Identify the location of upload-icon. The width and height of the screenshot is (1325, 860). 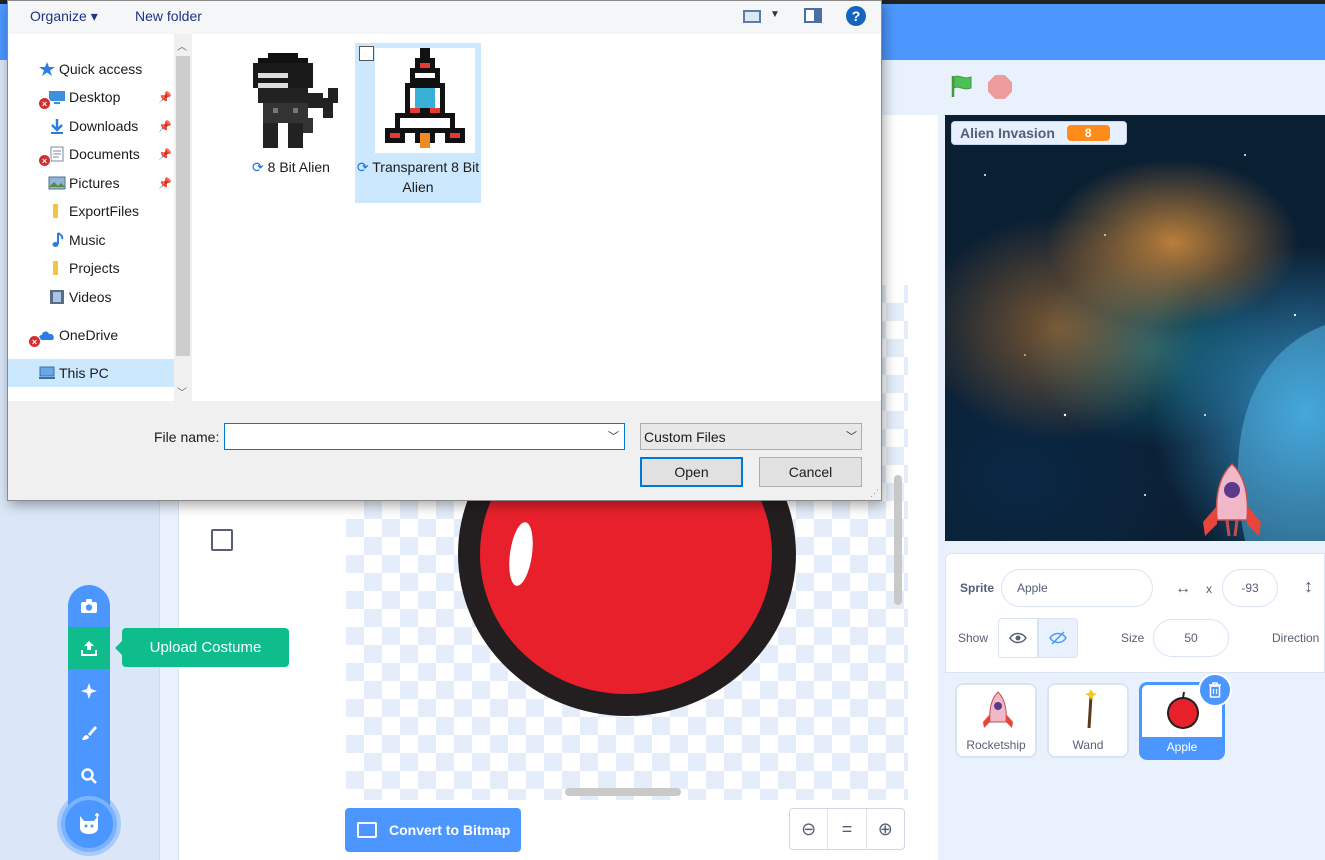
(89, 648).